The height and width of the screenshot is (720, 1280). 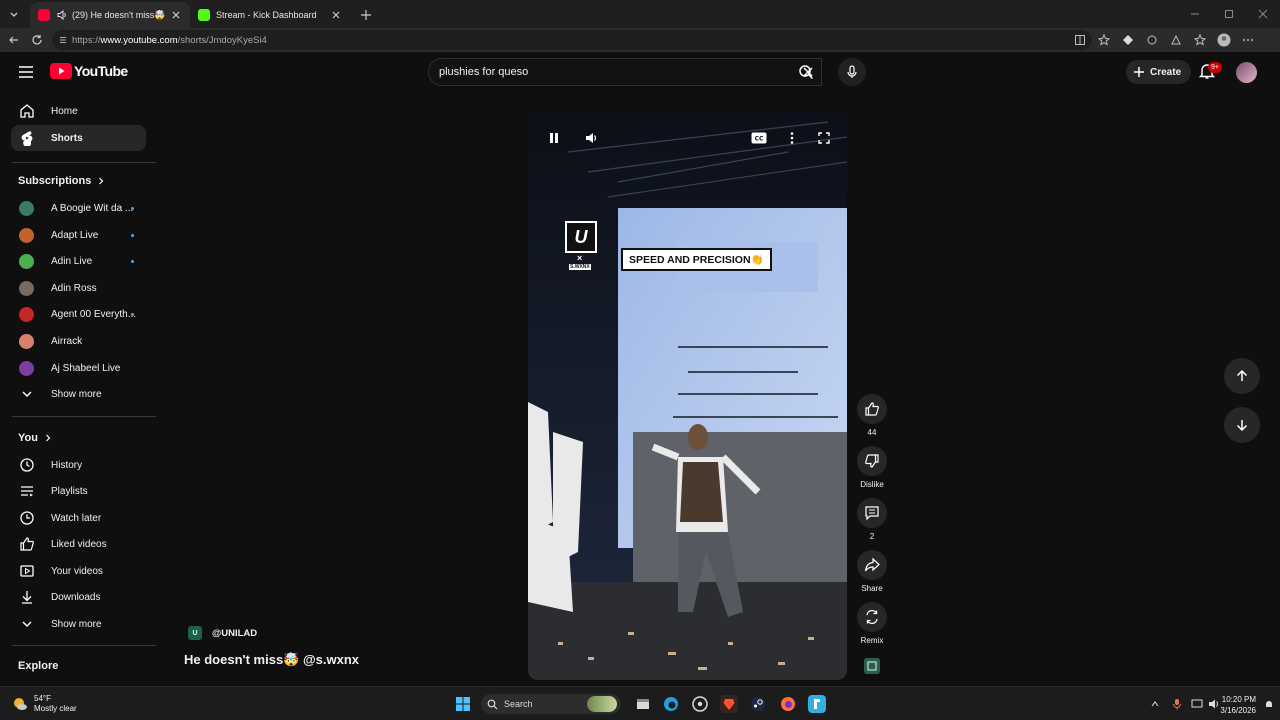 I want to click on subscription-item: Adapt Live, so click(x=78, y=235).